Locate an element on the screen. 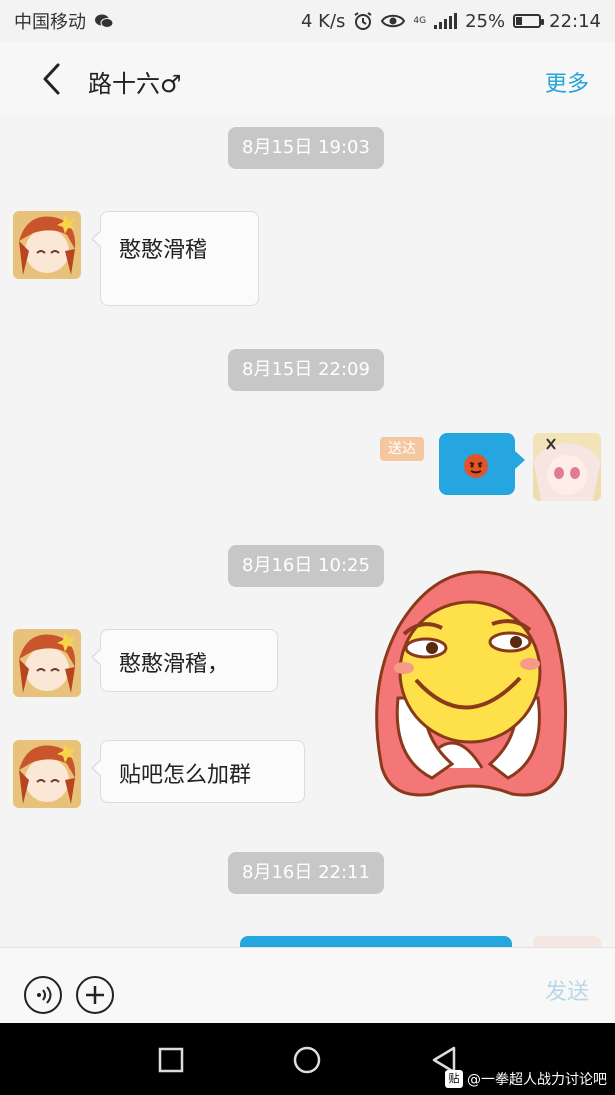  message-text: 憨憨滑稽 is located at coordinates (163, 250).